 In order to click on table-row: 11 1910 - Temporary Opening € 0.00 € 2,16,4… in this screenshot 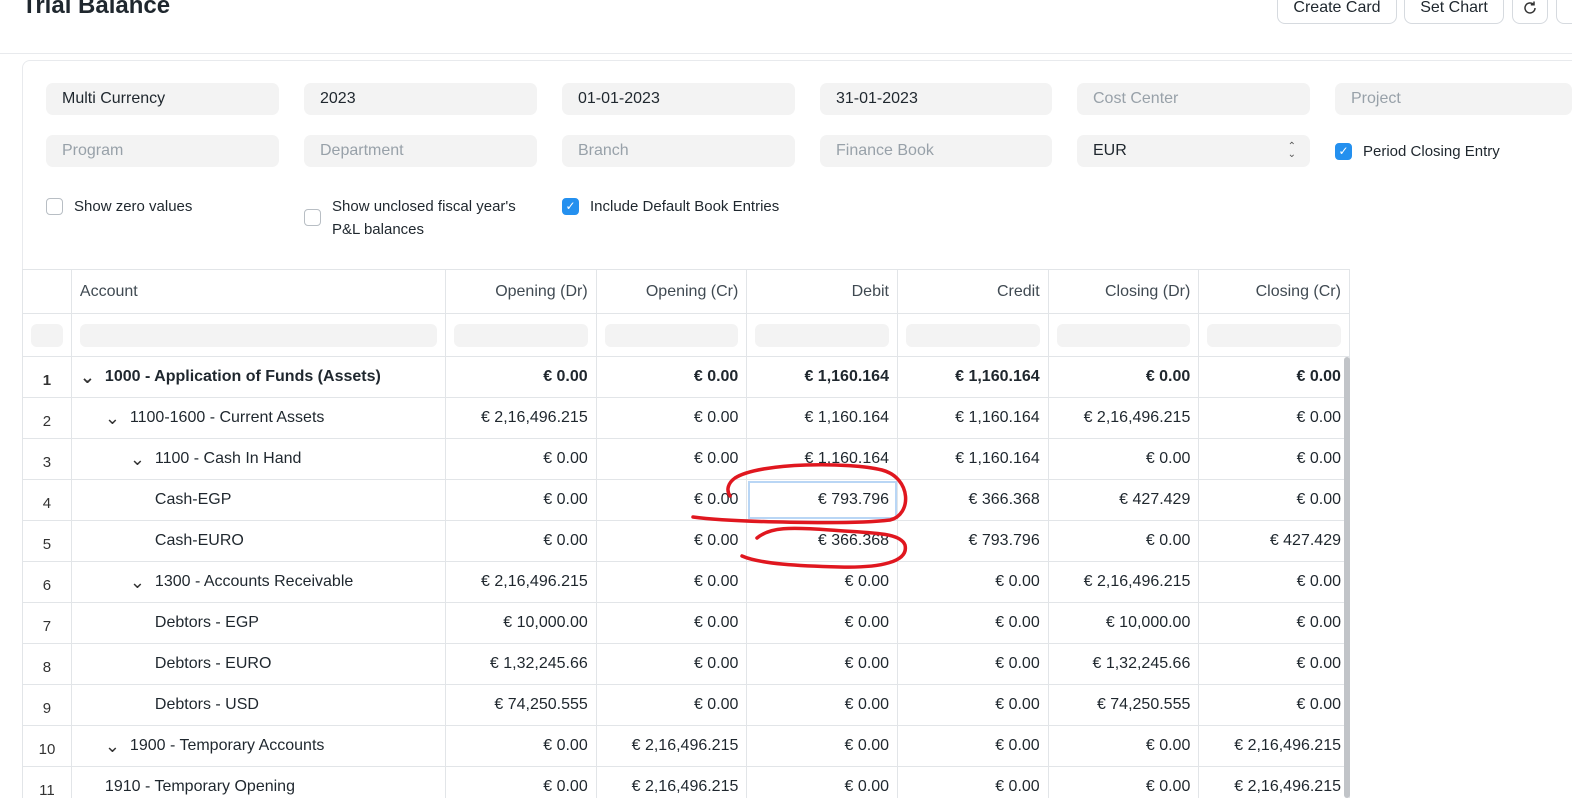, I will do `click(686, 782)`.